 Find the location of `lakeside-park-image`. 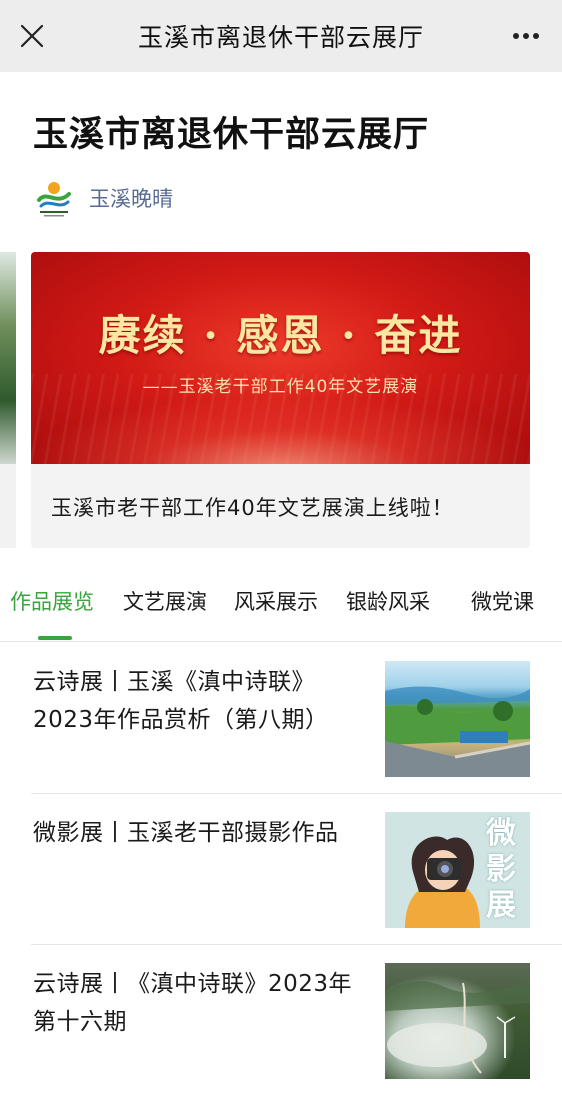

lakeside-park-image is located at coordinates (457, 731).